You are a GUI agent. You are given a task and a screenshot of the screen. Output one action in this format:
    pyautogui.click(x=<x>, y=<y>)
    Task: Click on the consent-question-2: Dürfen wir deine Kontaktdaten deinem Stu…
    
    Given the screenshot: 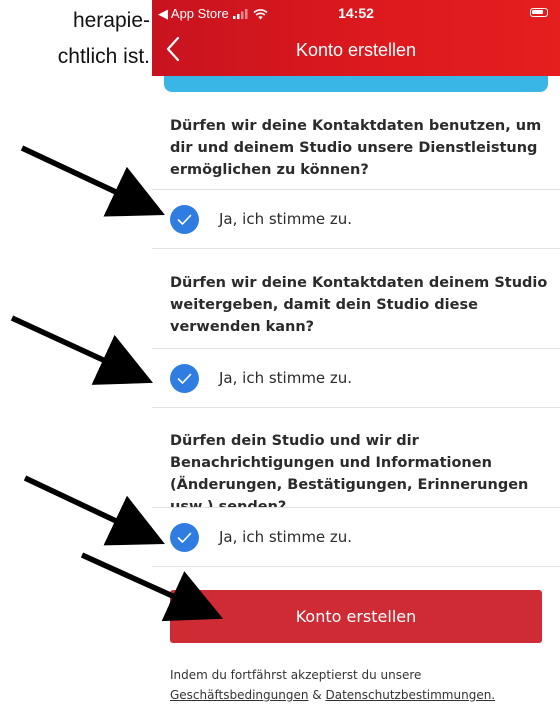 What is the action you would take?
    pyautogui.click(x=359, y=305)
    